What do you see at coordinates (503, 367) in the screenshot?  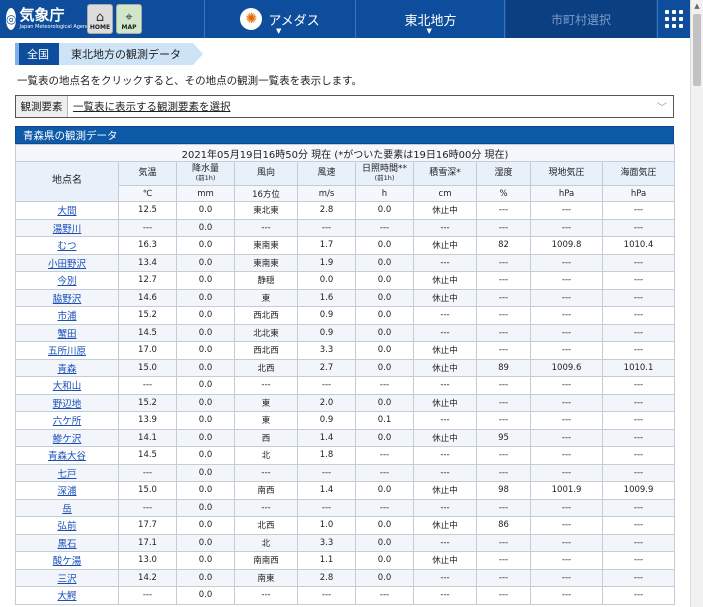 I see `table-cell: 89` at bounding box center [503, 367].